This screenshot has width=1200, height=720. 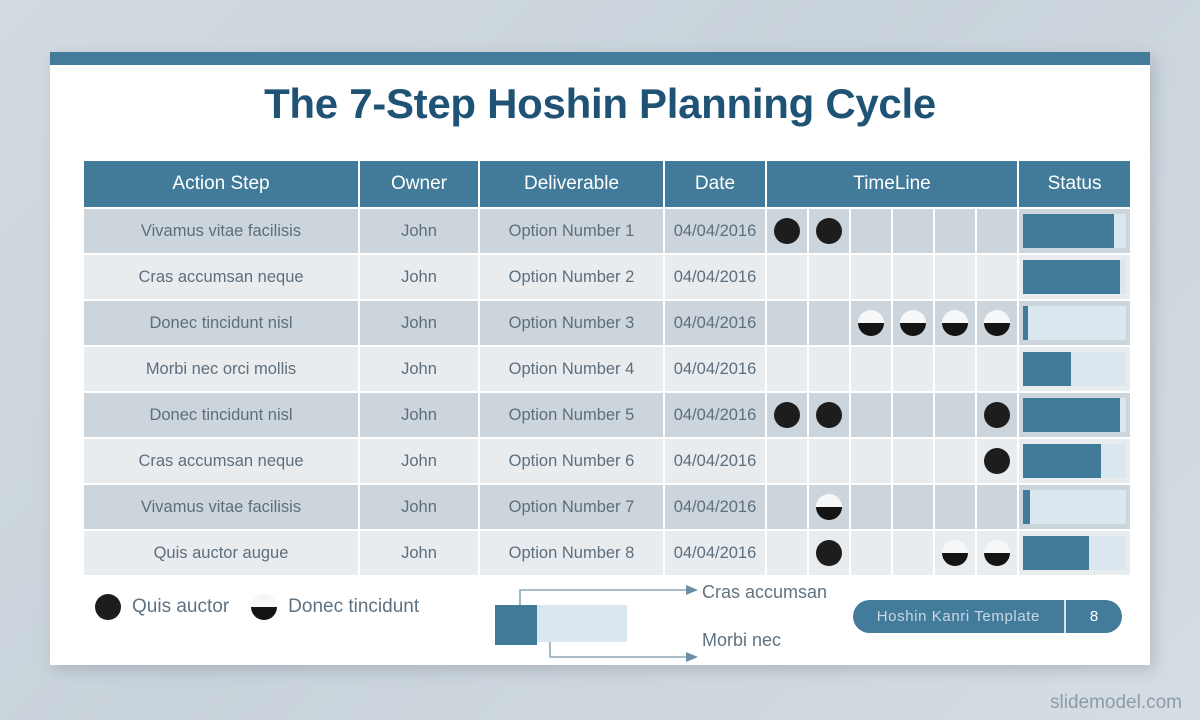 What do you see at coordinates (181, 606) in the screenshot?
I see `legend-item-label: Quis auctor` at bounding box center [181, 606].